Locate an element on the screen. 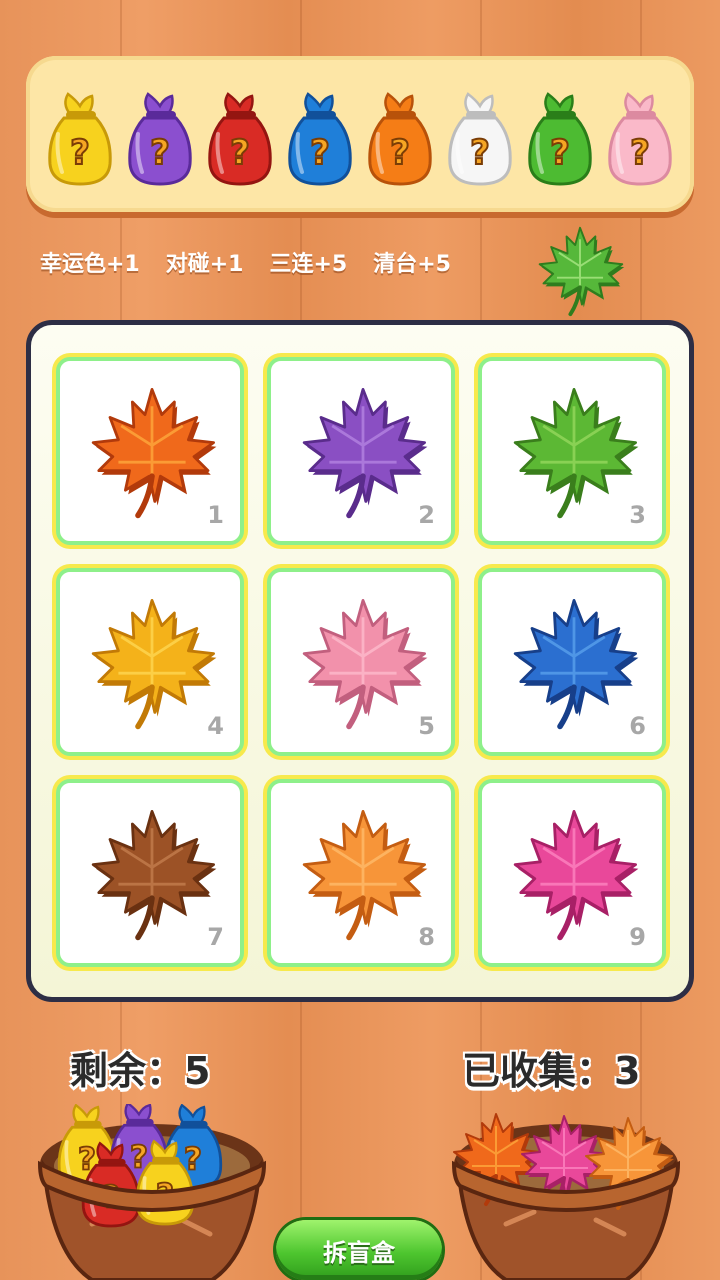  grid-cell-6: 6 is located at coordinates (572, 662).